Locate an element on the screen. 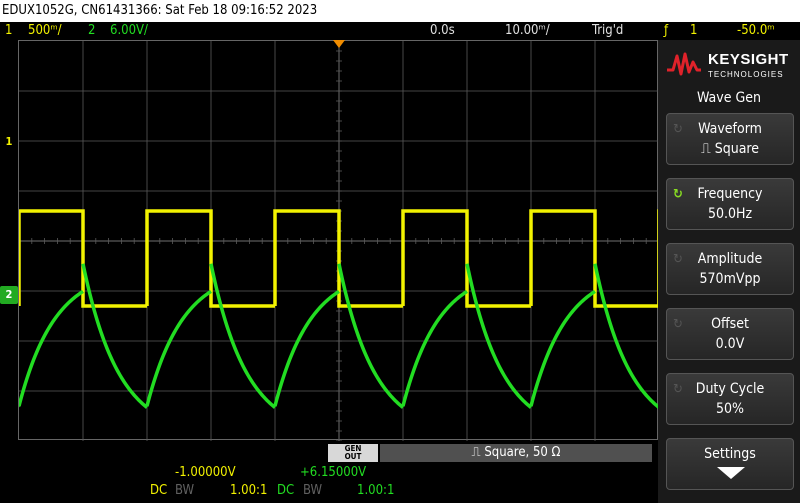 This screenshot has height=503, width=800. active-knob-icon: ↻ is located at coordinates (678, 194).